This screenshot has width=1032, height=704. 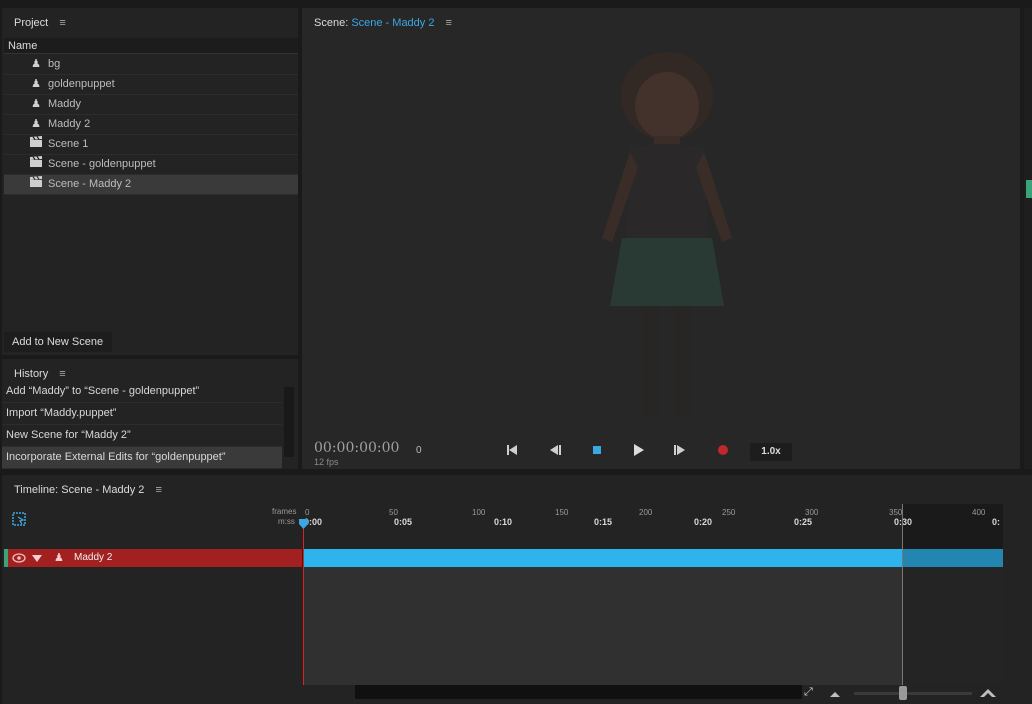 I want to click on history-scrollbar, so click(x=289, y=422).